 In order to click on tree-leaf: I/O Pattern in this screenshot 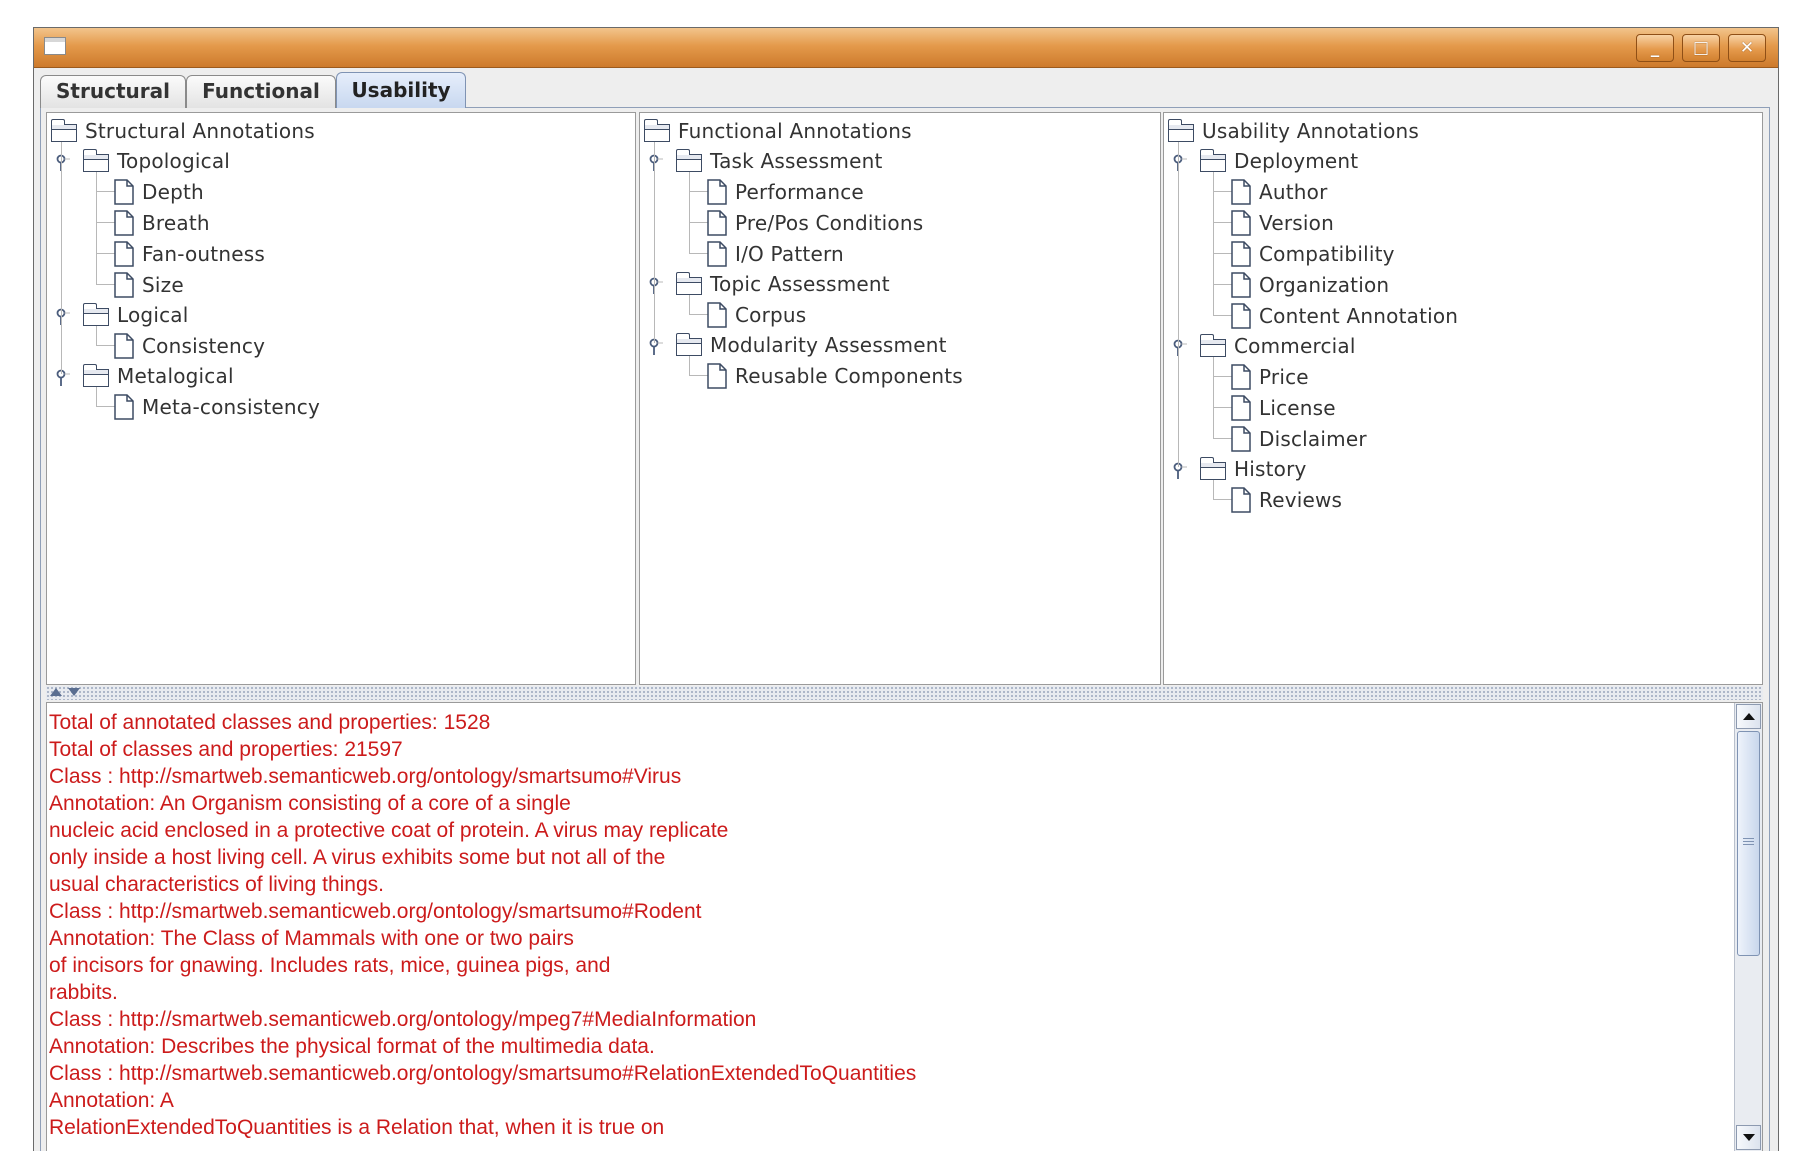, I will do `click(775, 253)`.